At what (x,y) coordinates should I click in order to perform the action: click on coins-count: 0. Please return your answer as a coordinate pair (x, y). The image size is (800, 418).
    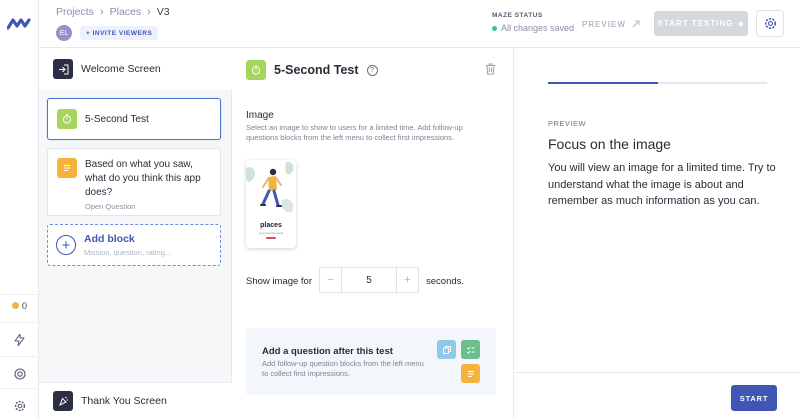
    Looking at the image, I should click on (24, 305).